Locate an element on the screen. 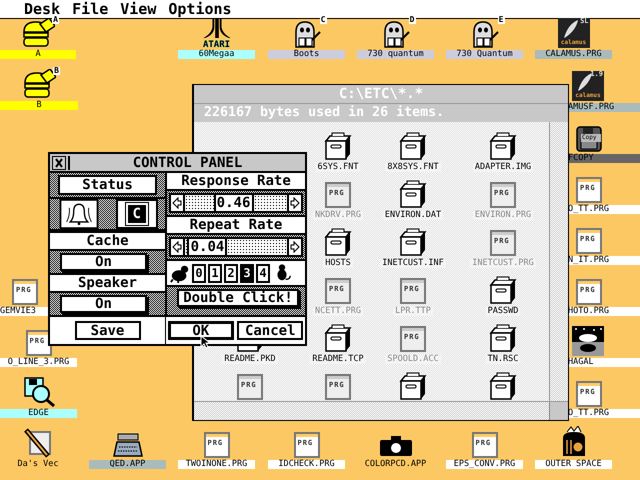  icon-label: GEMVIE3 is located at coordinates (24, 311).